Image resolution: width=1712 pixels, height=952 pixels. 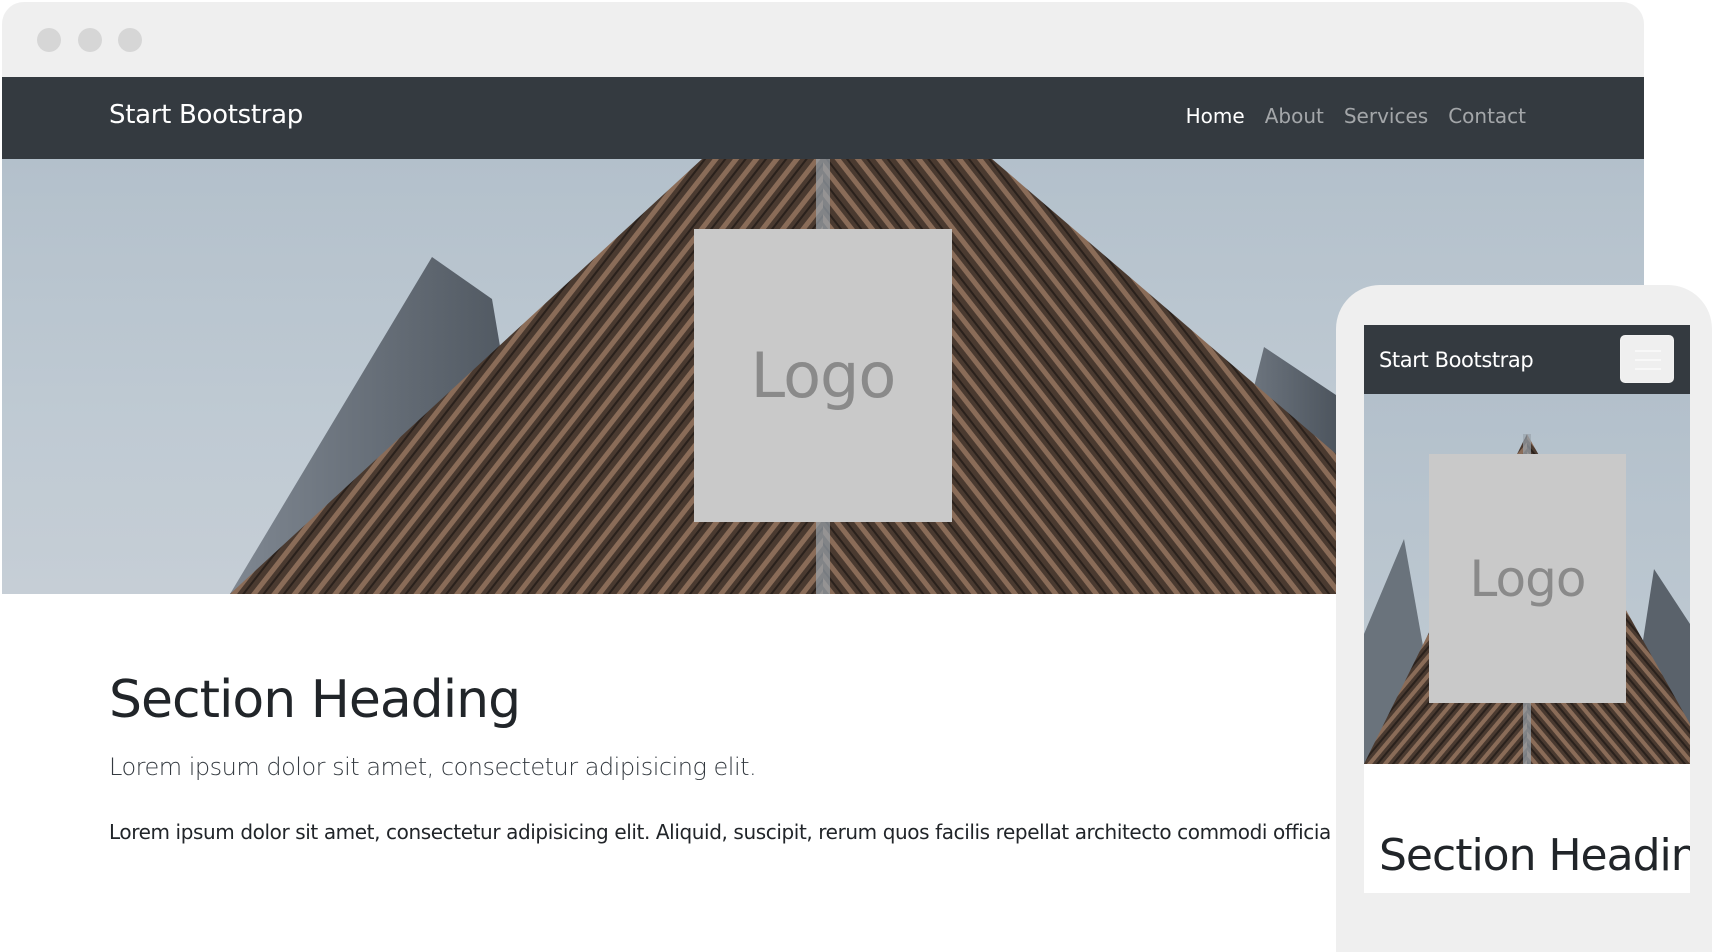 I want to click on mobile-screen: Start Bootstrap Logo Section Headin, so click(x=1527, y=609).